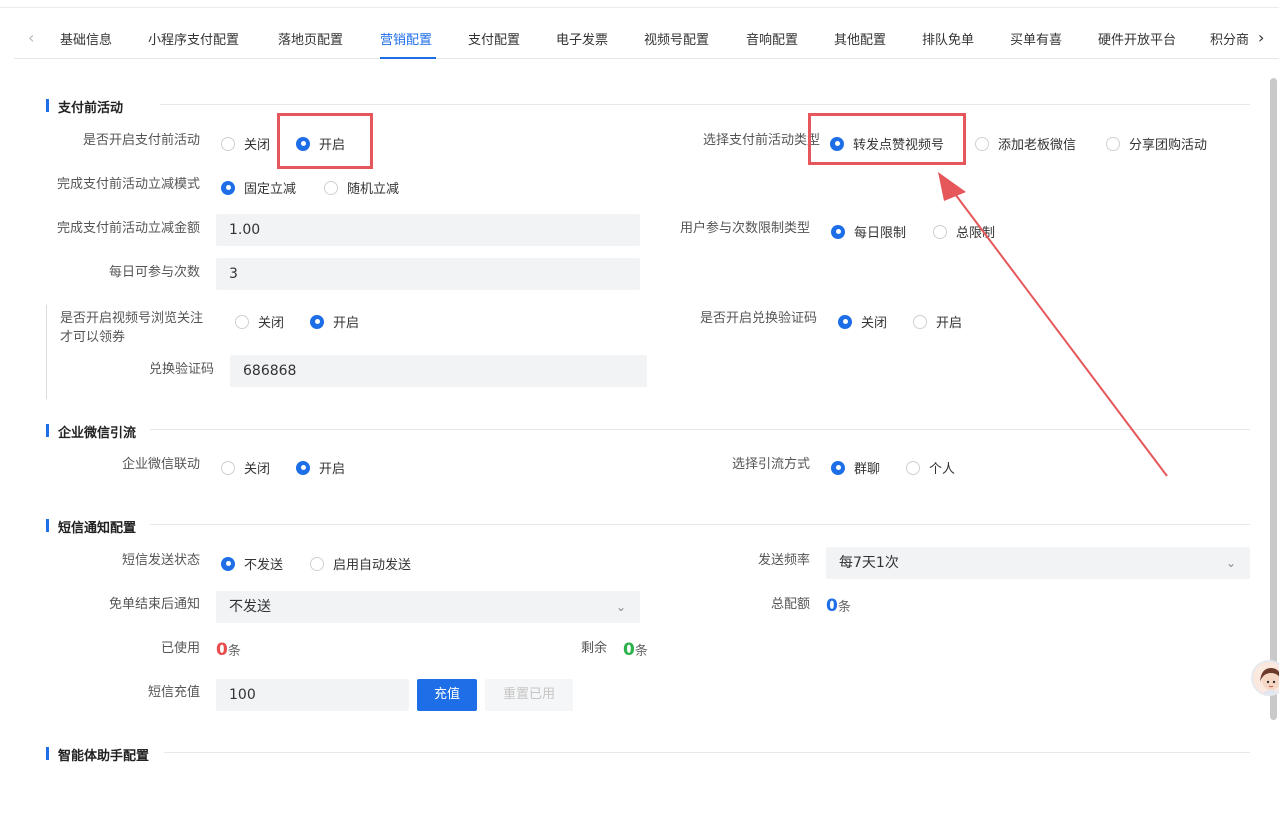 Image resolution: width=1279 pixels, height=826 pixels. I want to click on arrow-shaft, so click(1059, 333).